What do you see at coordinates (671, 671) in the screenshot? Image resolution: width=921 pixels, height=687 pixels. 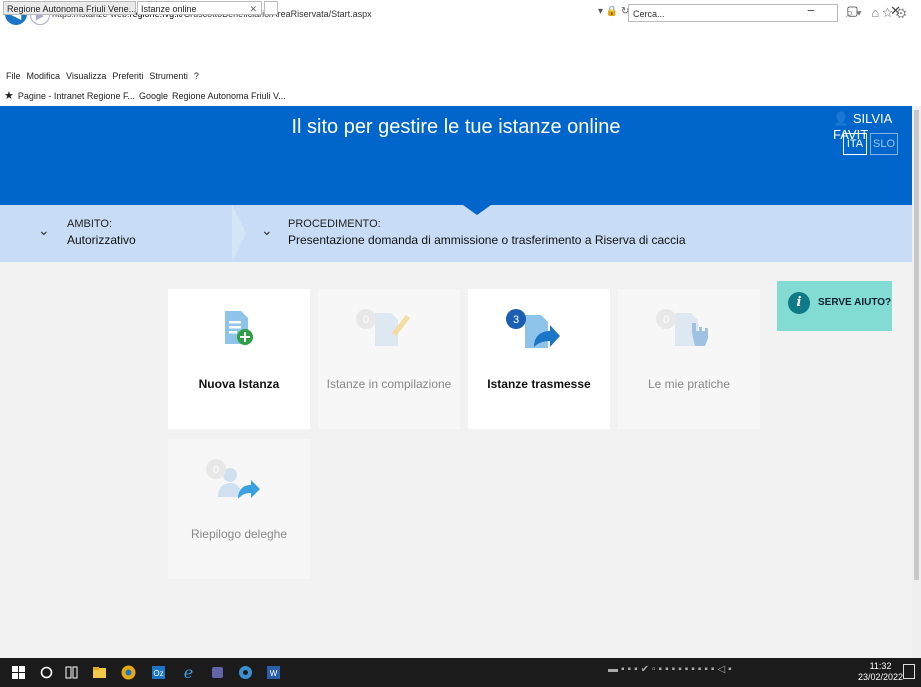 I see `system-tray: ▬▪▪▪✔▫▪▪▪▪▪▪▪▪▪◁▪` at bounding box center [671, 671].